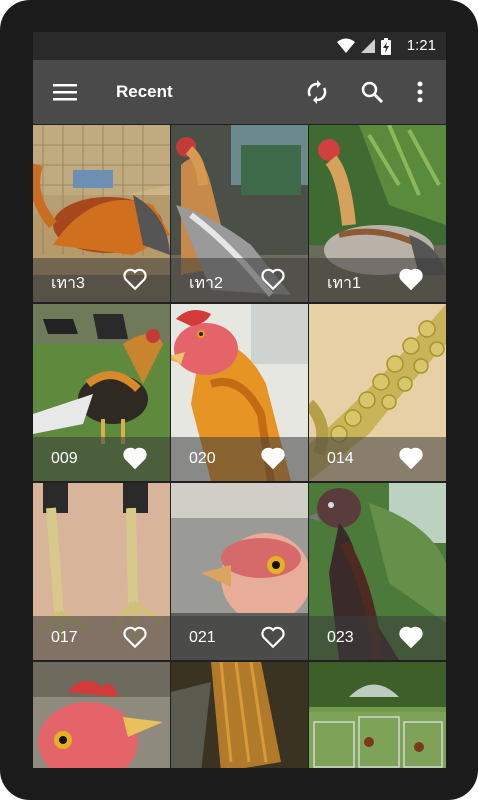 Image resolution: width=478 pixels, height=800 pixels. What do you see at coordinates (202, 637) in the screenshot?
I see `tile-label: 021` at bounding box center [202, 637].